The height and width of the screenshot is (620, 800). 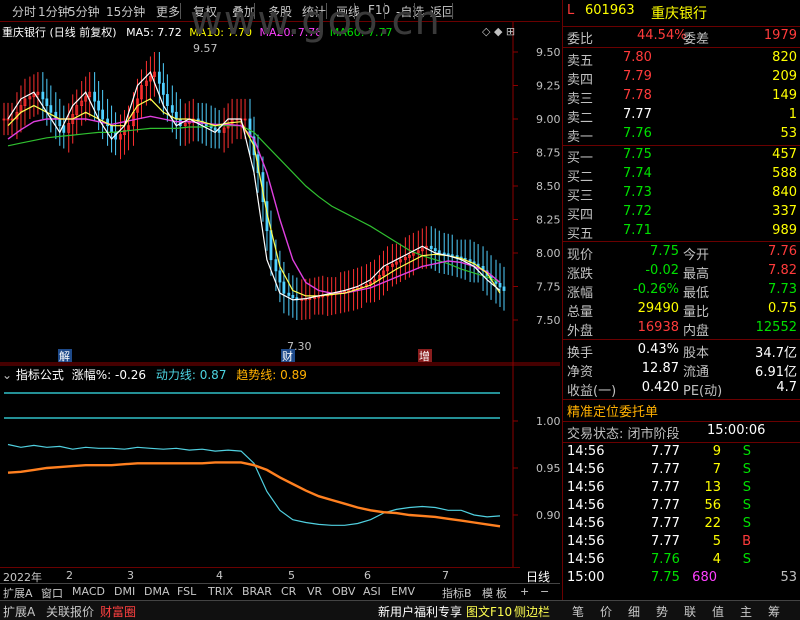 What do you see at coordinates (718, 611) in the screenshot?
I see `panel-switch-5: 值` at bounding box center [718, 611].